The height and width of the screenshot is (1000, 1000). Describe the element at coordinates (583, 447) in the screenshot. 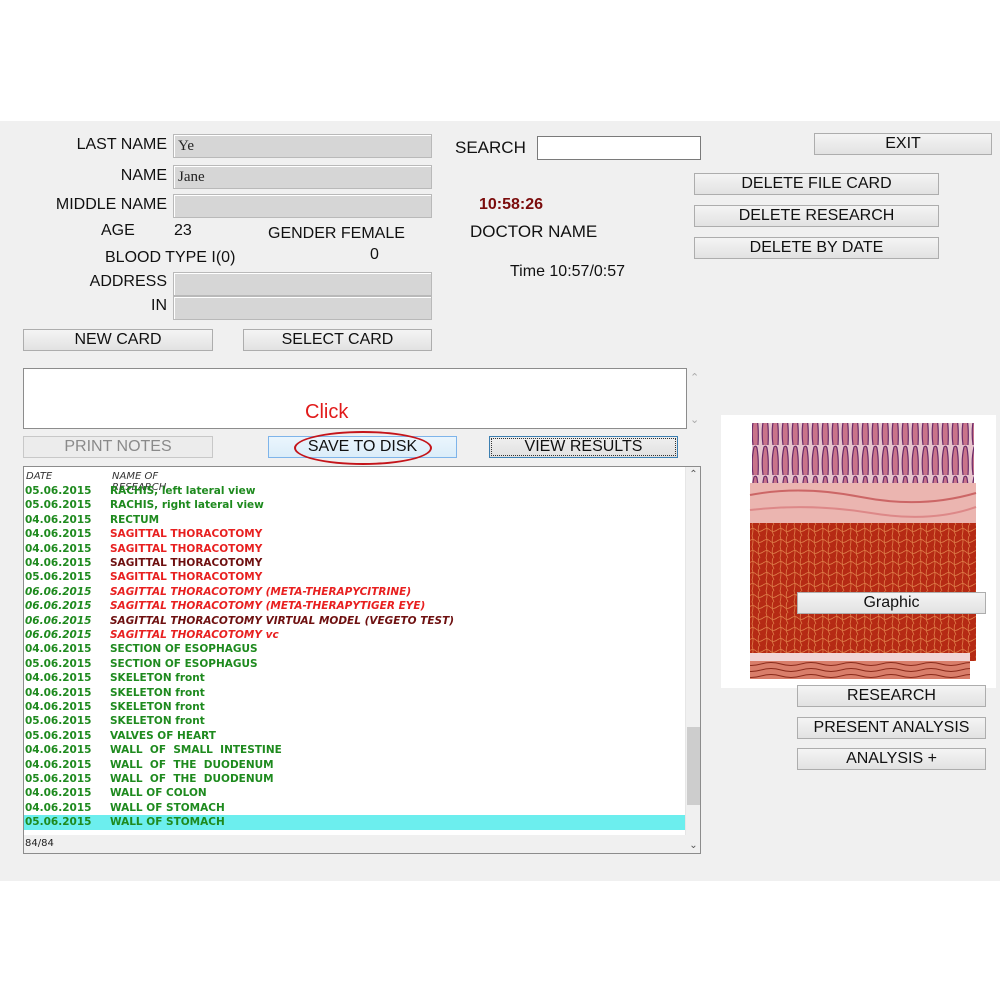

I see `view-results-button: VIEW RESULTS` at that location.